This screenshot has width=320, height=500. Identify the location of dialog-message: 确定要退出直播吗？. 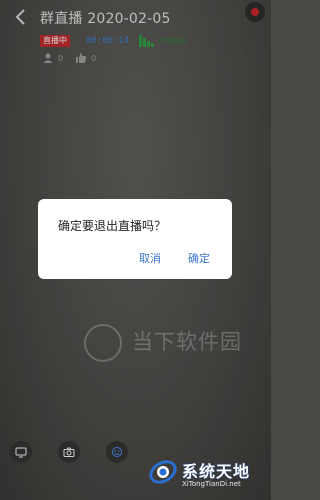
(112, 226).